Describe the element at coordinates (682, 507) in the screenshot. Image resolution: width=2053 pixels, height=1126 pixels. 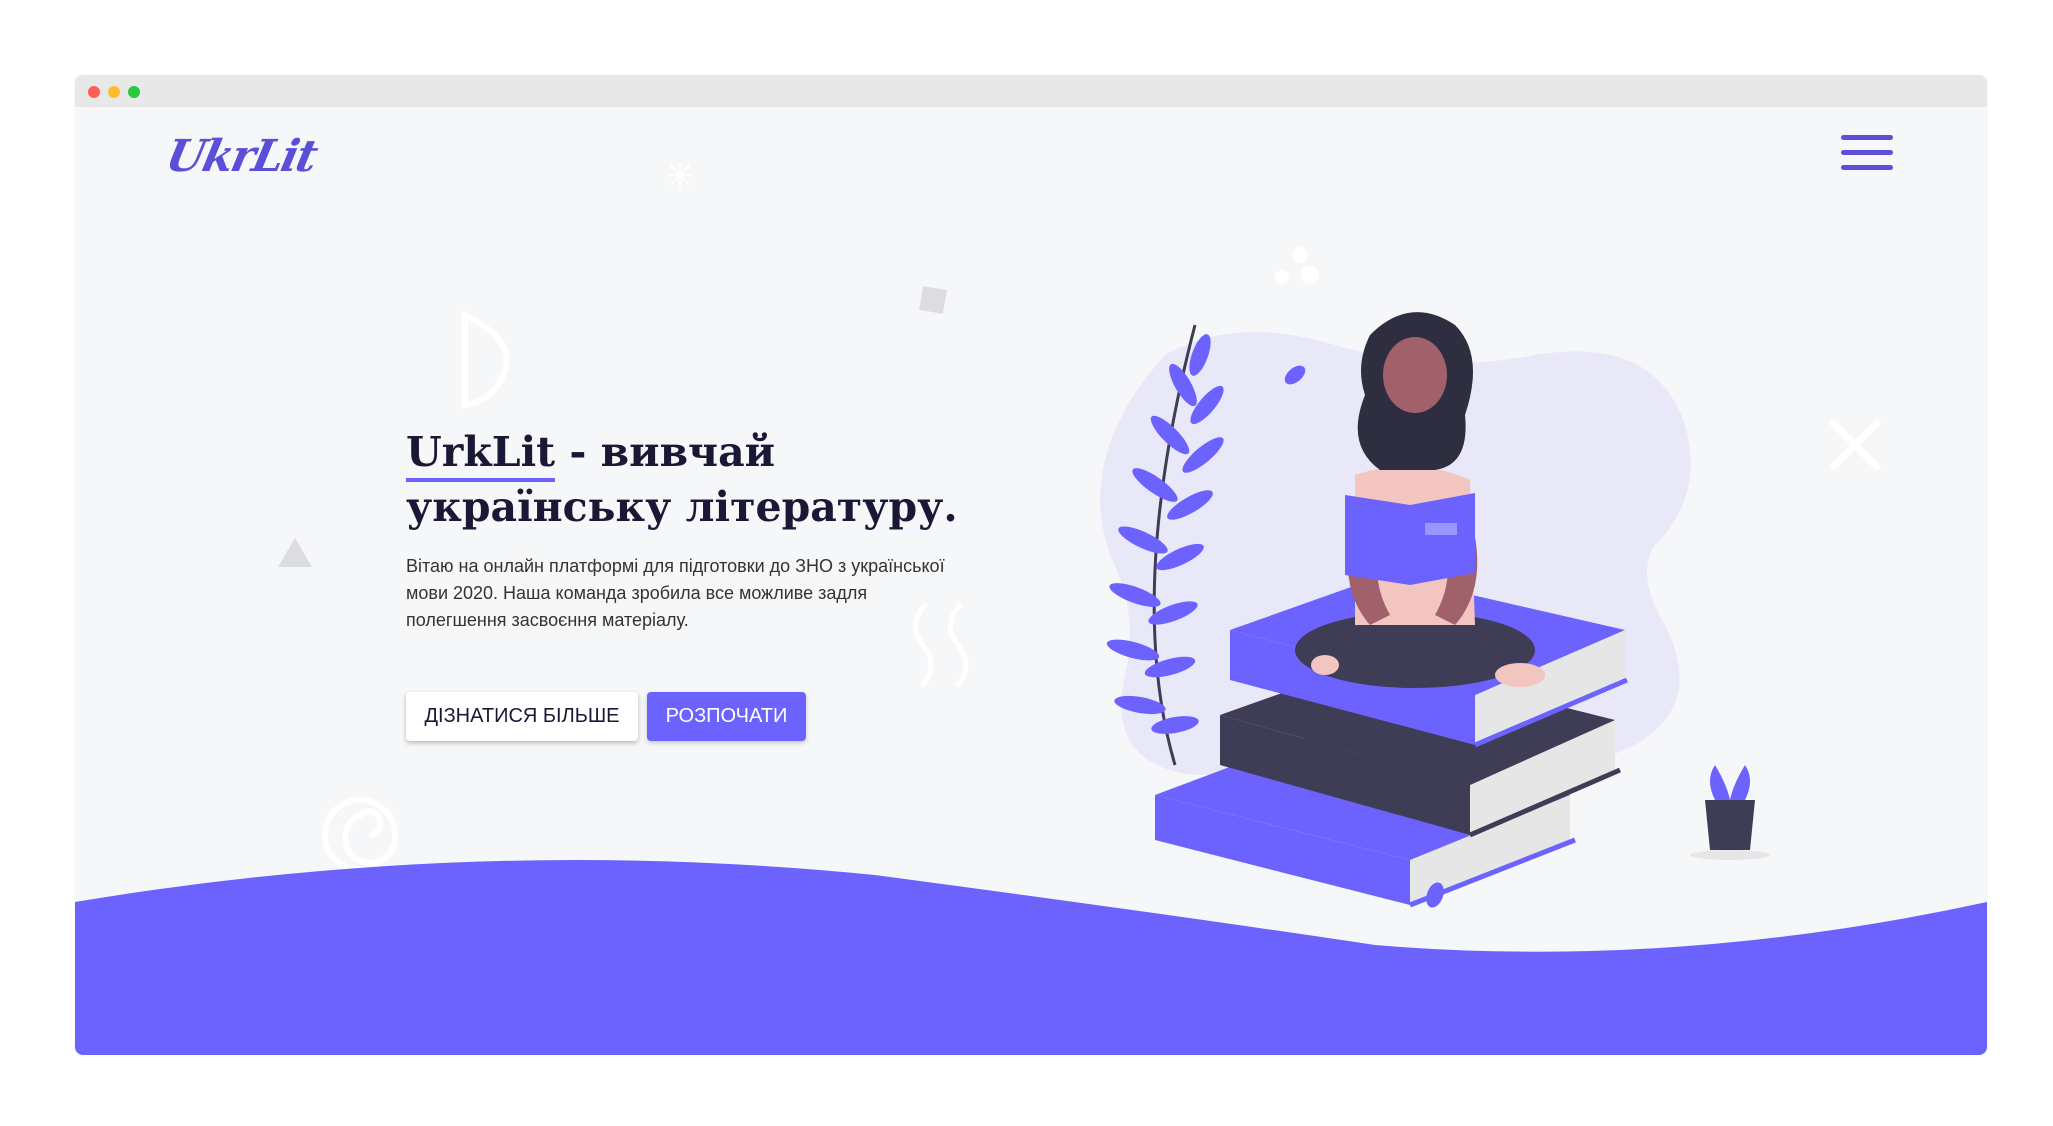
I see `hero-title-line2: українську літературу.` at that location.